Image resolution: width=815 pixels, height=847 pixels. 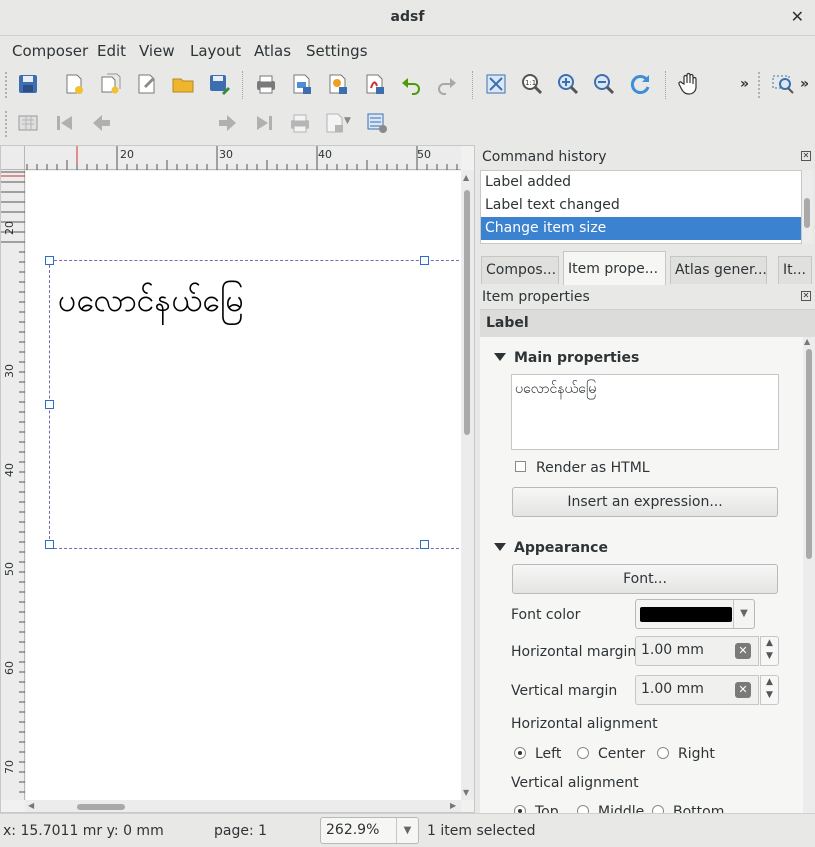 I want to click on appearance-group: Appearance, so click(x=551, y=548).